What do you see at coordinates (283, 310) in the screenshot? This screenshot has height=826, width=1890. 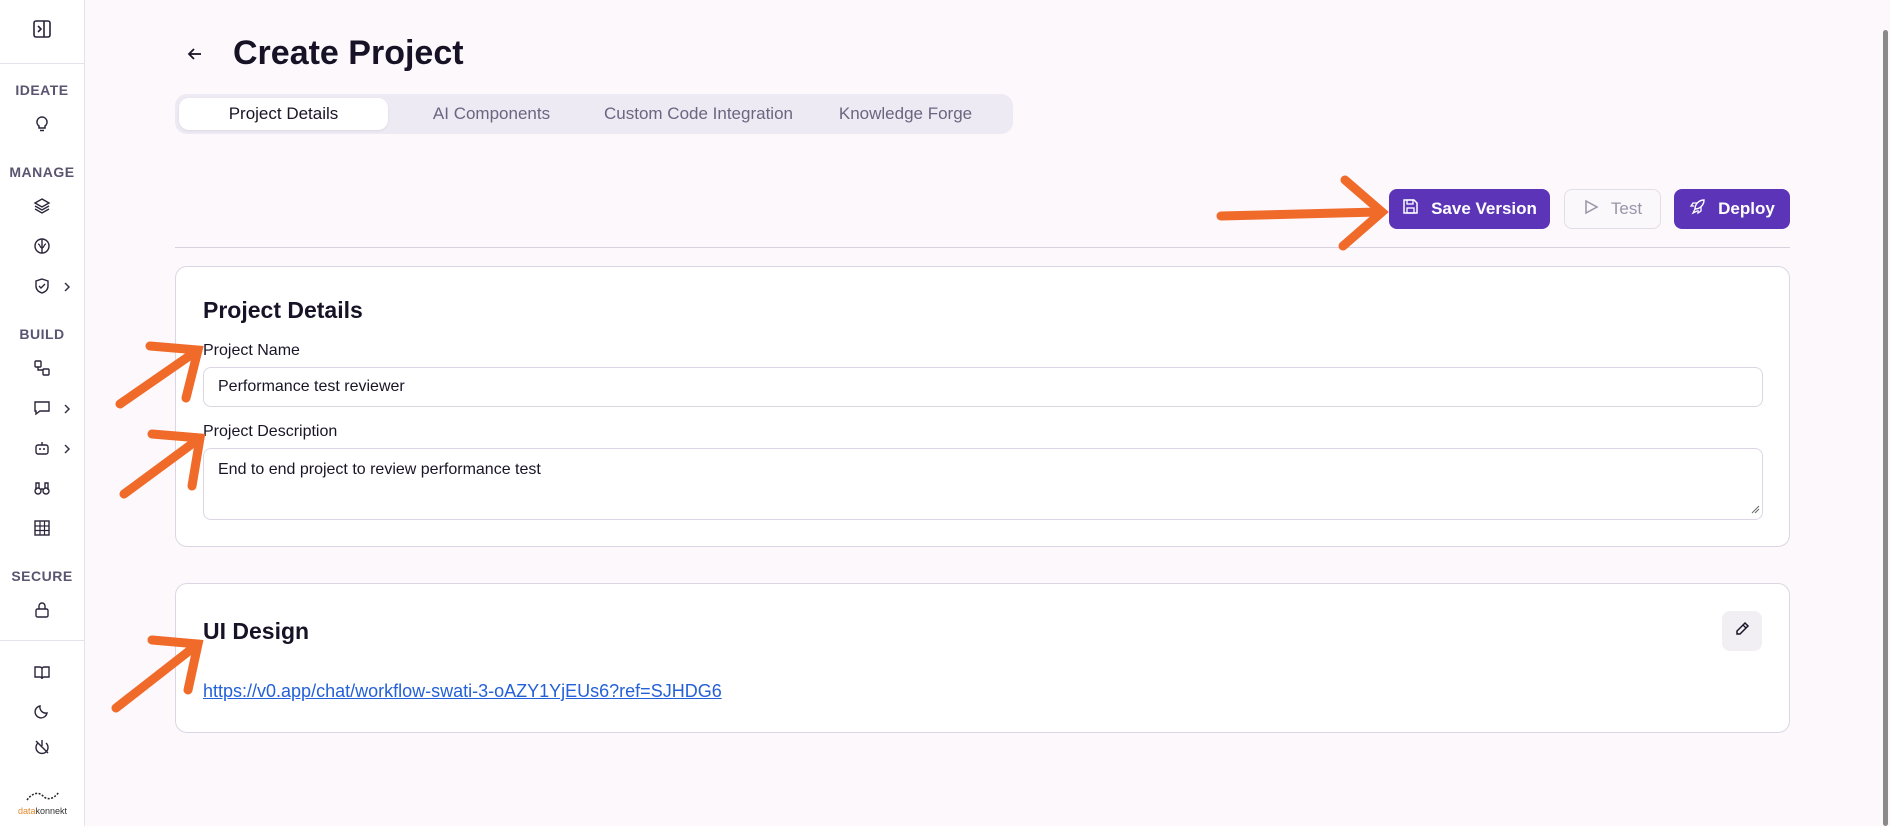 I see `project-details-title: Project Details` at bounding box center [283, 310].